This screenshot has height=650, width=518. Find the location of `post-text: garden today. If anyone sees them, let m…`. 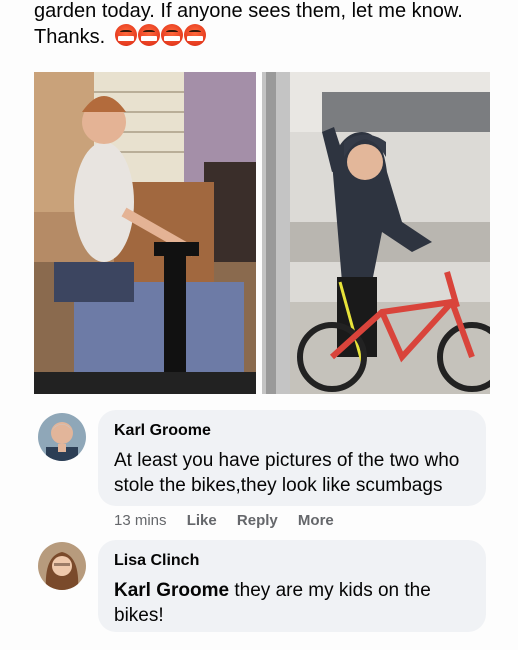

post-text: garden today. If anyone sees them, let m… is located at coordinates (269, 26).